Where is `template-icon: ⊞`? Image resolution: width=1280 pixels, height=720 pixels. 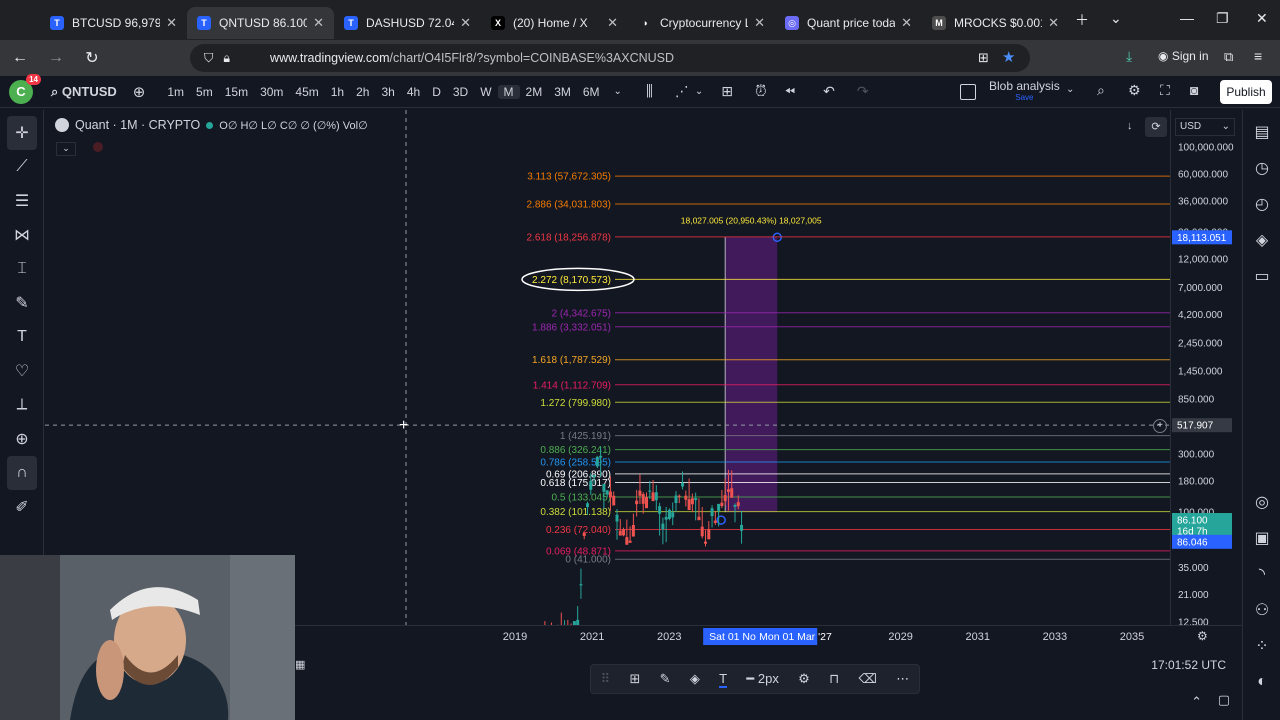
template-icon: ⊞ is located at coordinates (634, 679).